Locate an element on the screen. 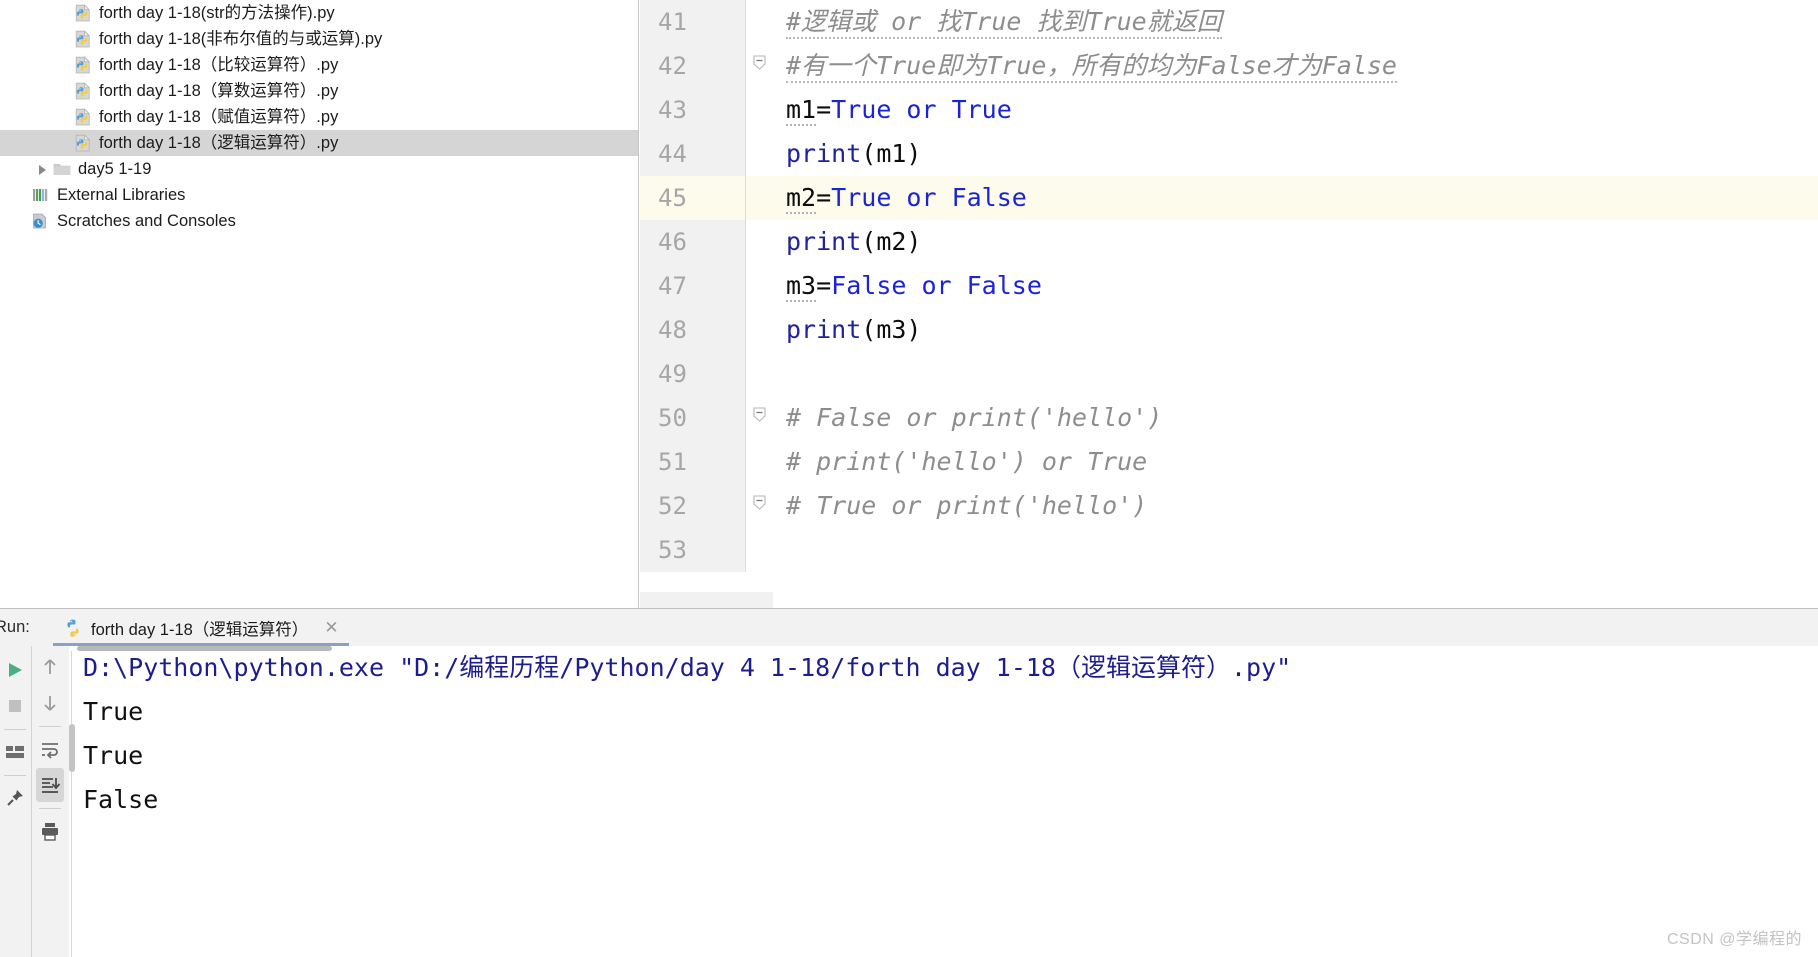  code-line: 45 m2=True or False is located at coordinates (1229, 198).